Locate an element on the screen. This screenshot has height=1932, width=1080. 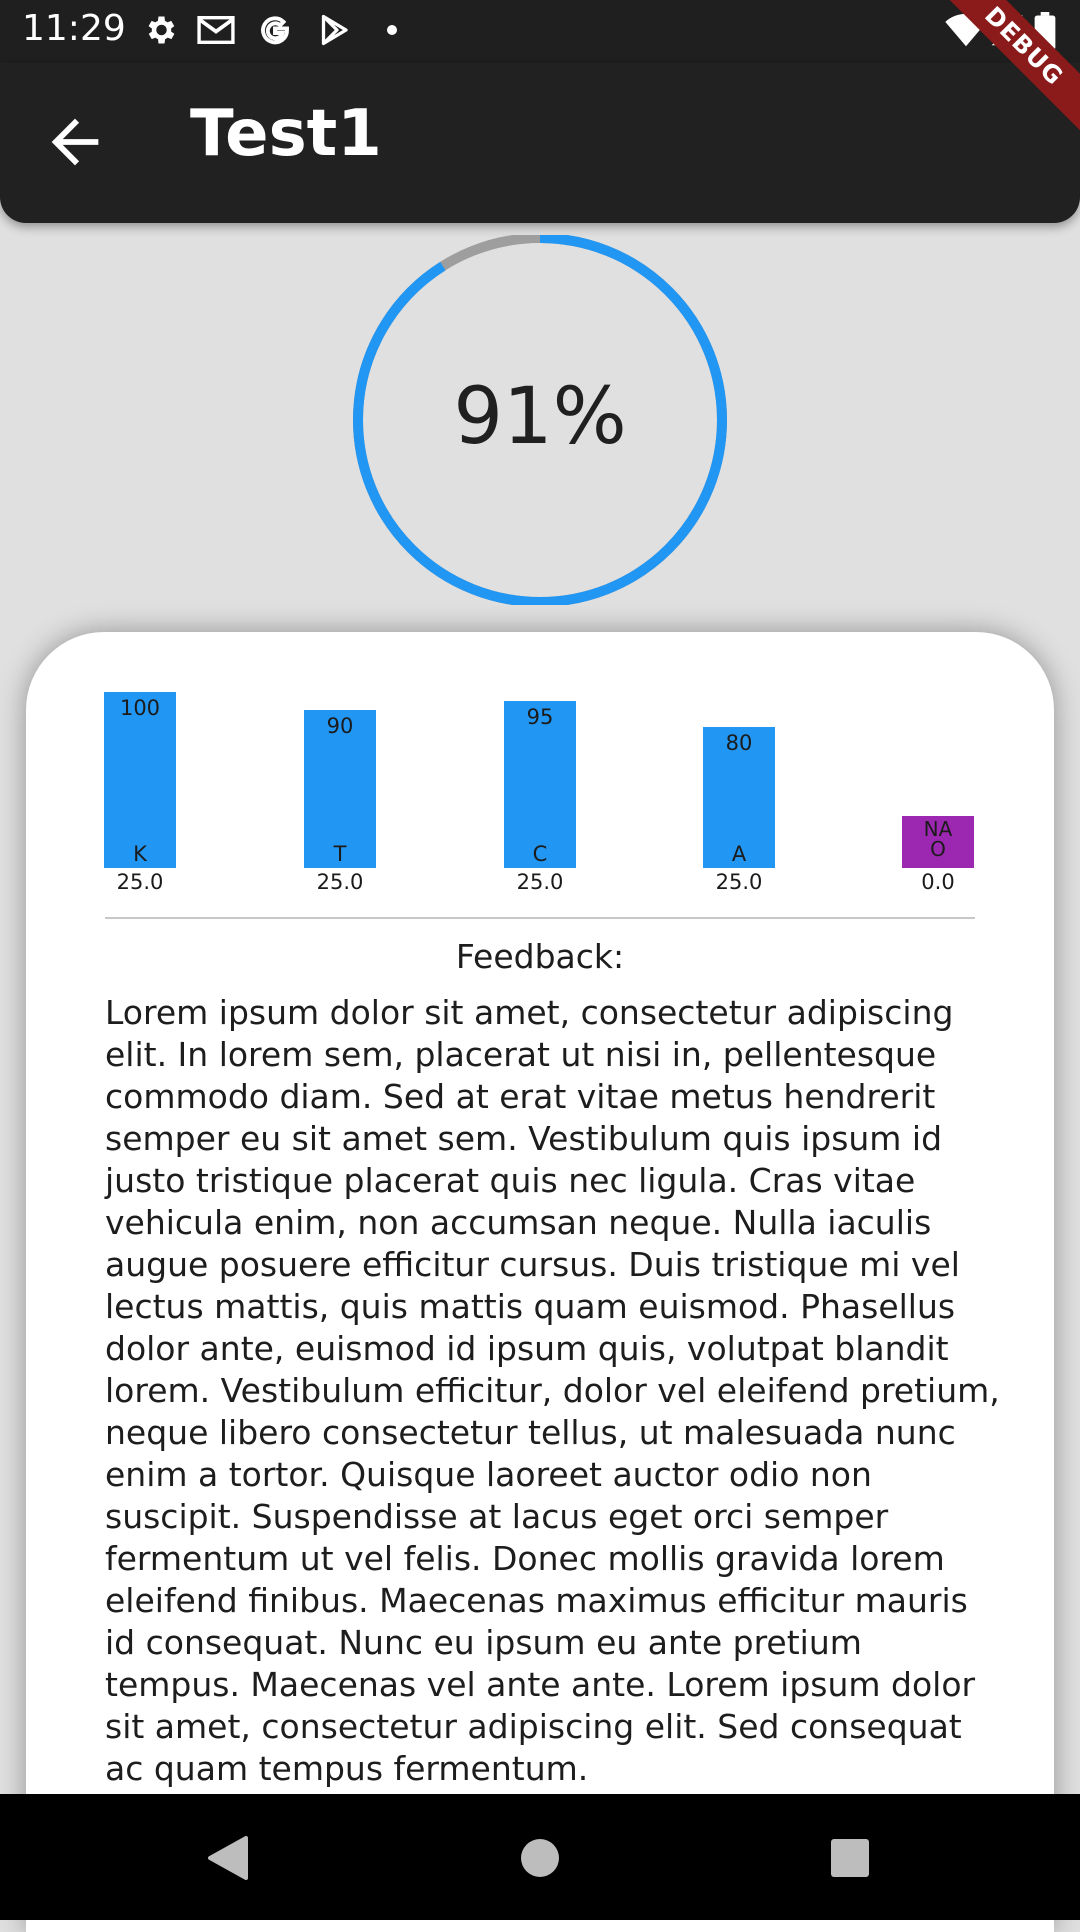
divider is located at coordinates (540, 918).